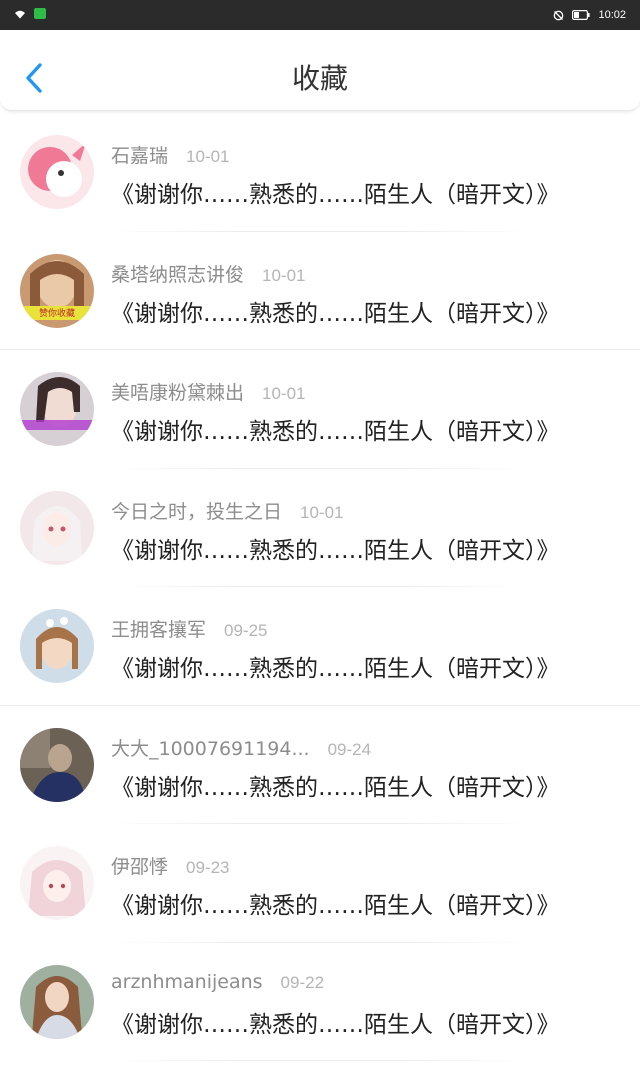 Image resolution: width=640 pixels, height=1067 pixels. Describe the element at coordinates (57, 290) in the screenshot. I see `avatar: 赞你收藏` at that location.